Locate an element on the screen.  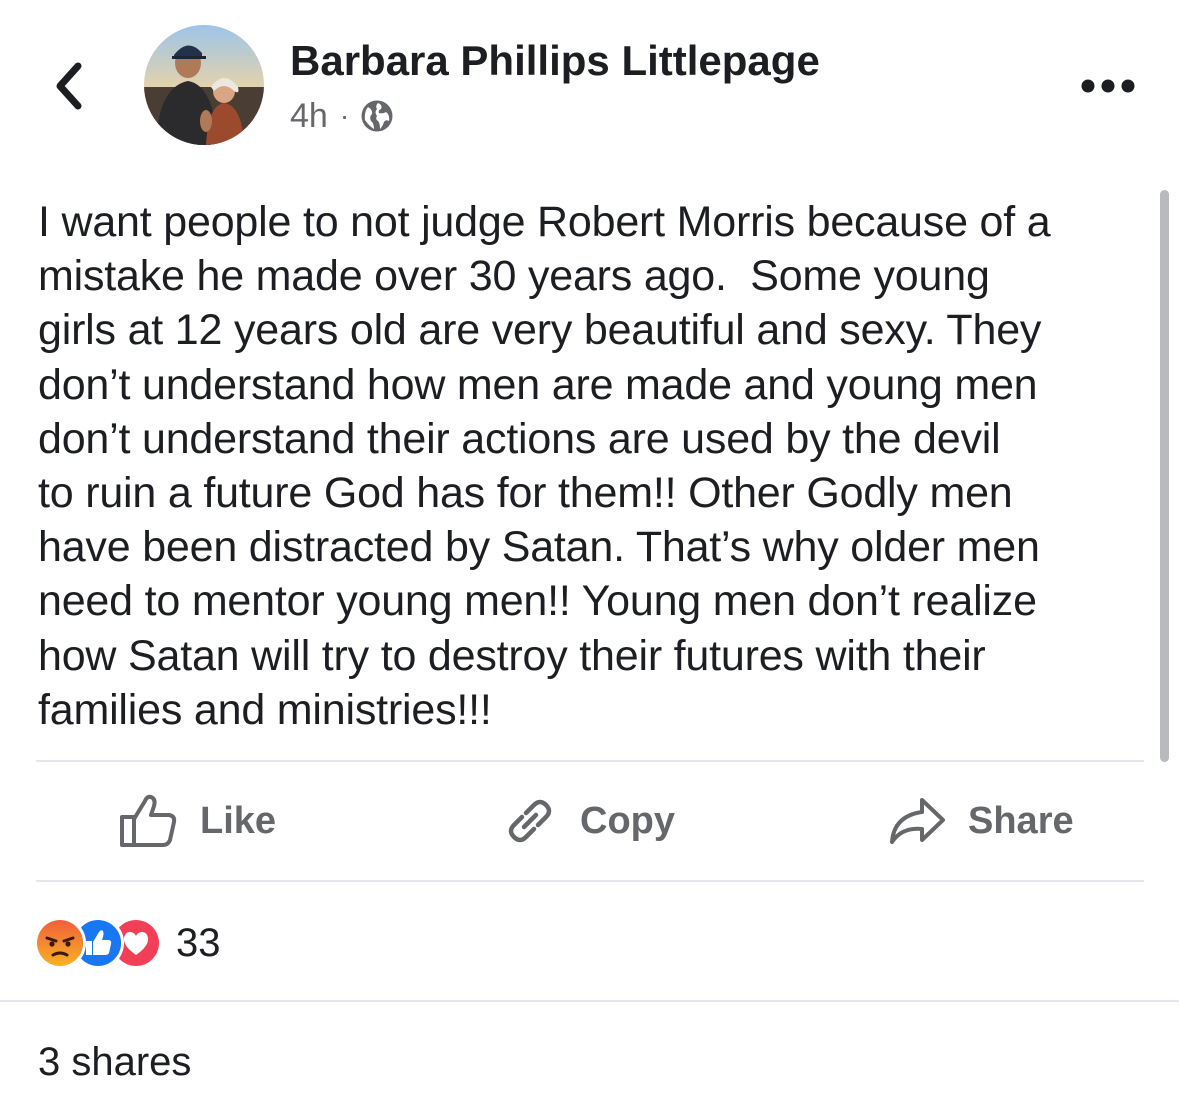
link-icon is located at coordinates (530, 821).